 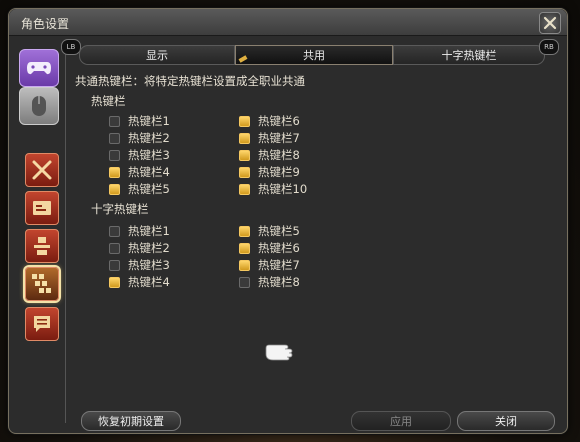 What do you see at coordinates (157, 55) in the screenshot?
I see `tab-display: 显示` at bounding box center [157, 55].